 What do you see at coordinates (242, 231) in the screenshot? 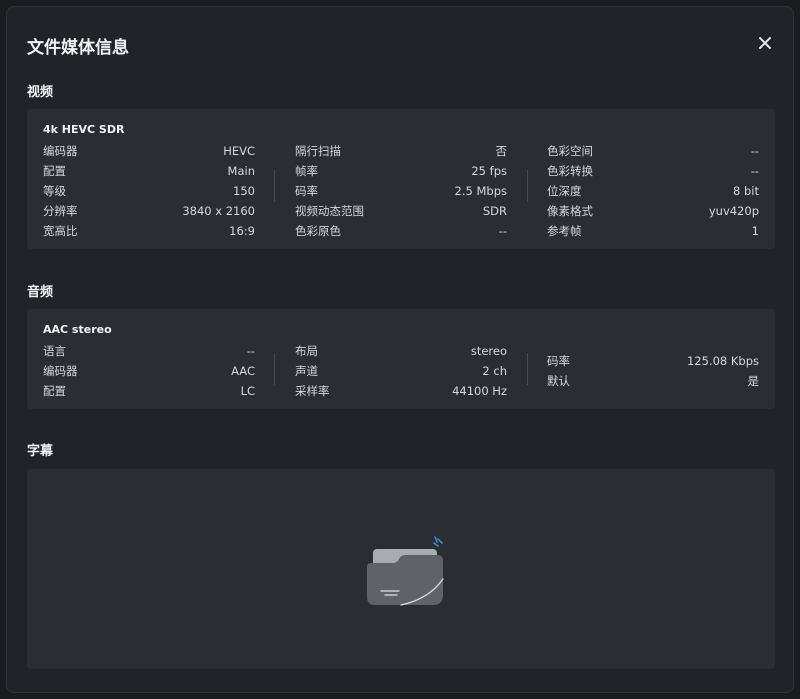
I see `property-value: 16:9` at bounding box center [242, 231].